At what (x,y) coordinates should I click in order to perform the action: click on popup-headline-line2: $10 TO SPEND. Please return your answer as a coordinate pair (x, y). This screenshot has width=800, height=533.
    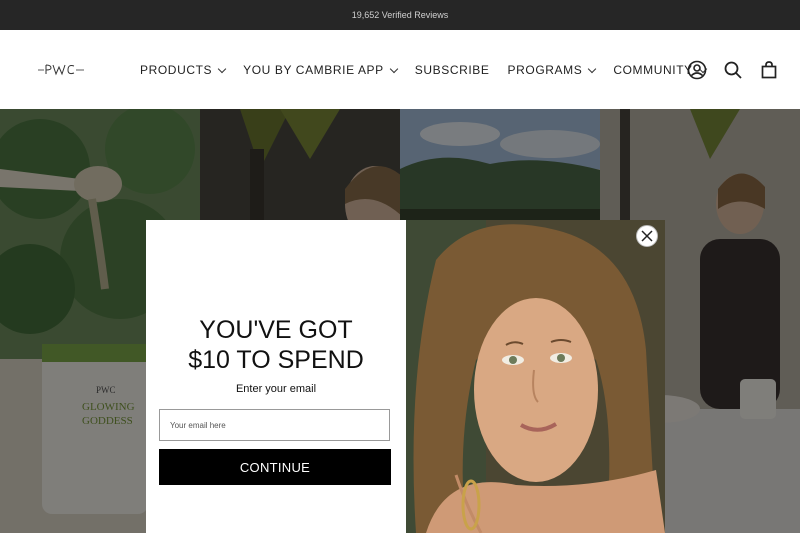
    Looking at the image, I should click on (276, 360).